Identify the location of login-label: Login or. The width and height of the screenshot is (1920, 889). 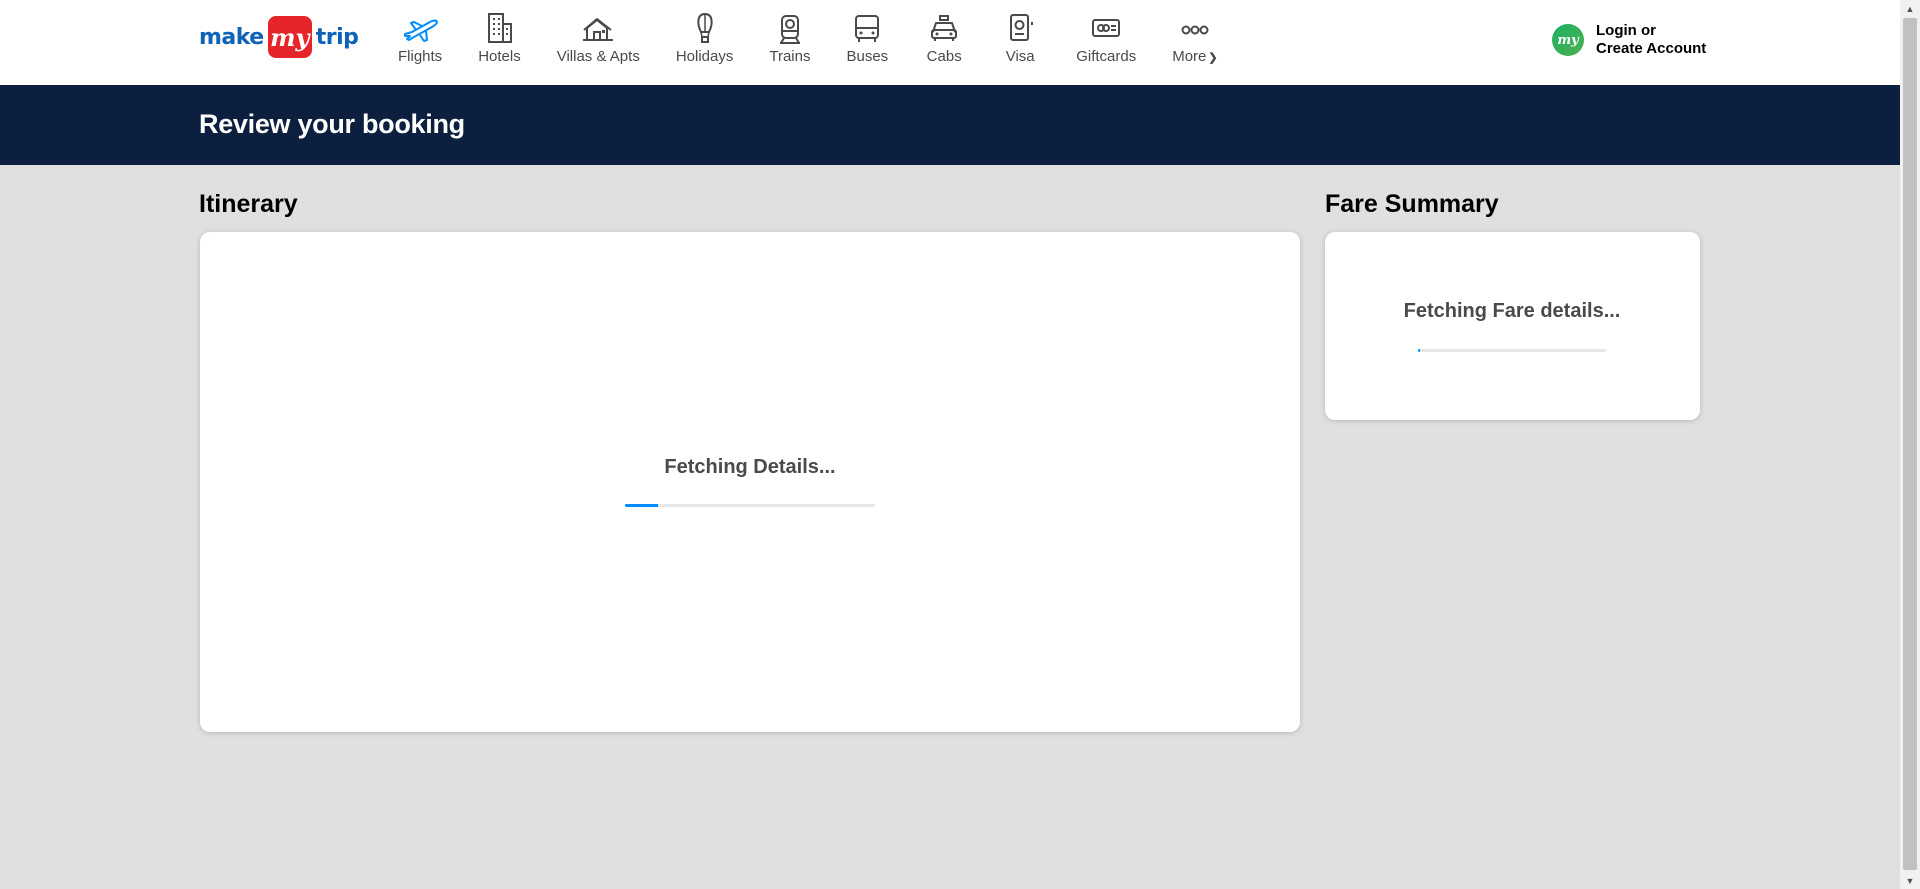
(1626, 30).